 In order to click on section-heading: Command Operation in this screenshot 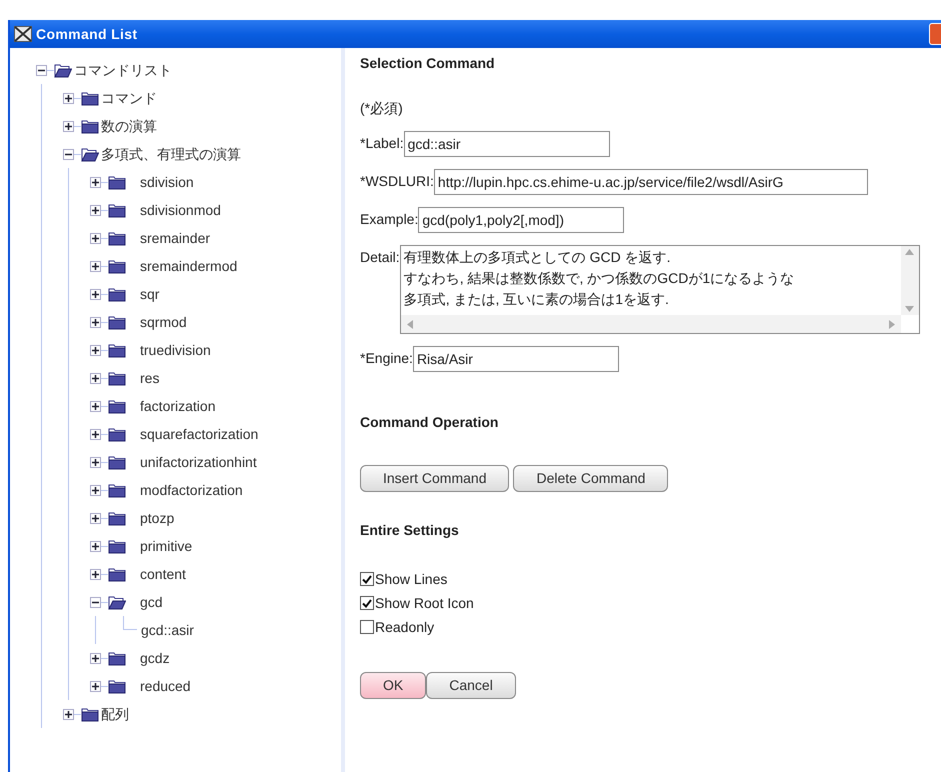, I will do `click(430, 422)`.